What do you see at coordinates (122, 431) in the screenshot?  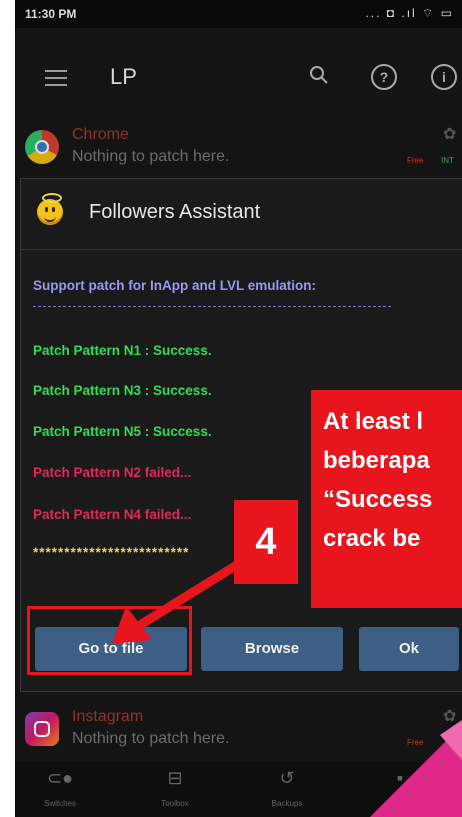 I see `log-line: Patch Pattern N5 : Success.` at bounding box center [122, 431].